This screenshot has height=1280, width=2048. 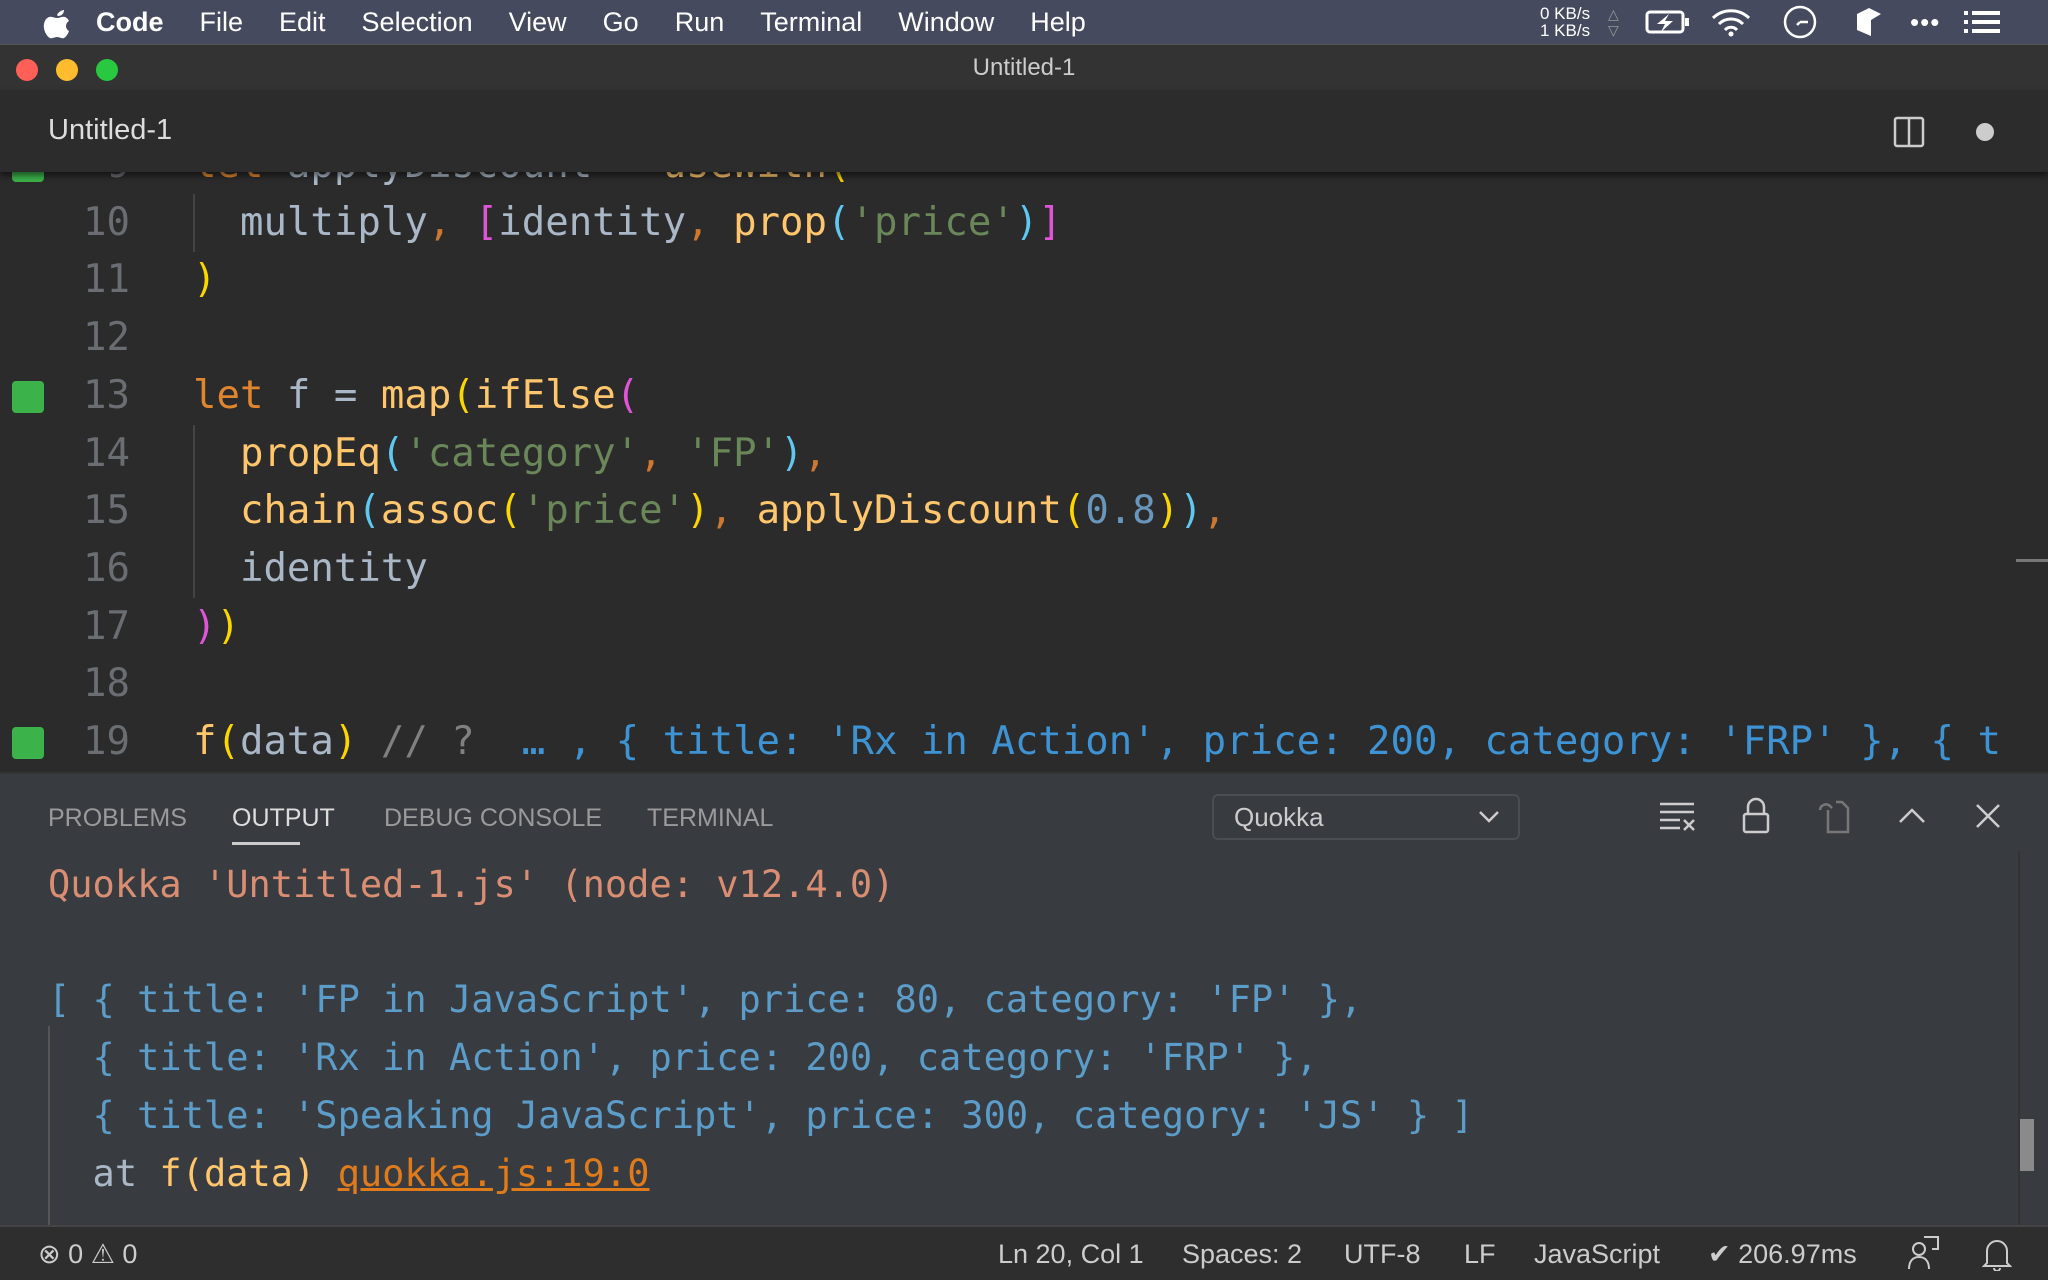 What do you see at coordinates (592, 222) in the screenshot?
I see `code-token: identity` at bounding box center [592, 222].